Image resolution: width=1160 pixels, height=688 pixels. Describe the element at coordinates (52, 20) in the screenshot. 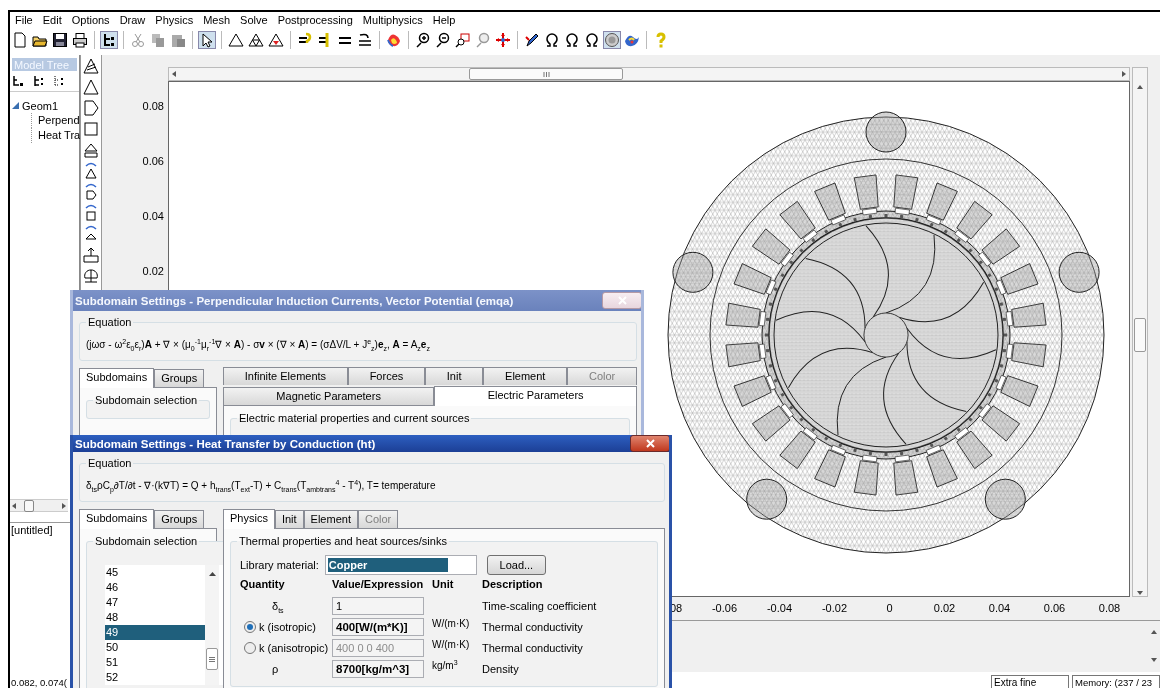

I see `menu-item: Edit` at that location.